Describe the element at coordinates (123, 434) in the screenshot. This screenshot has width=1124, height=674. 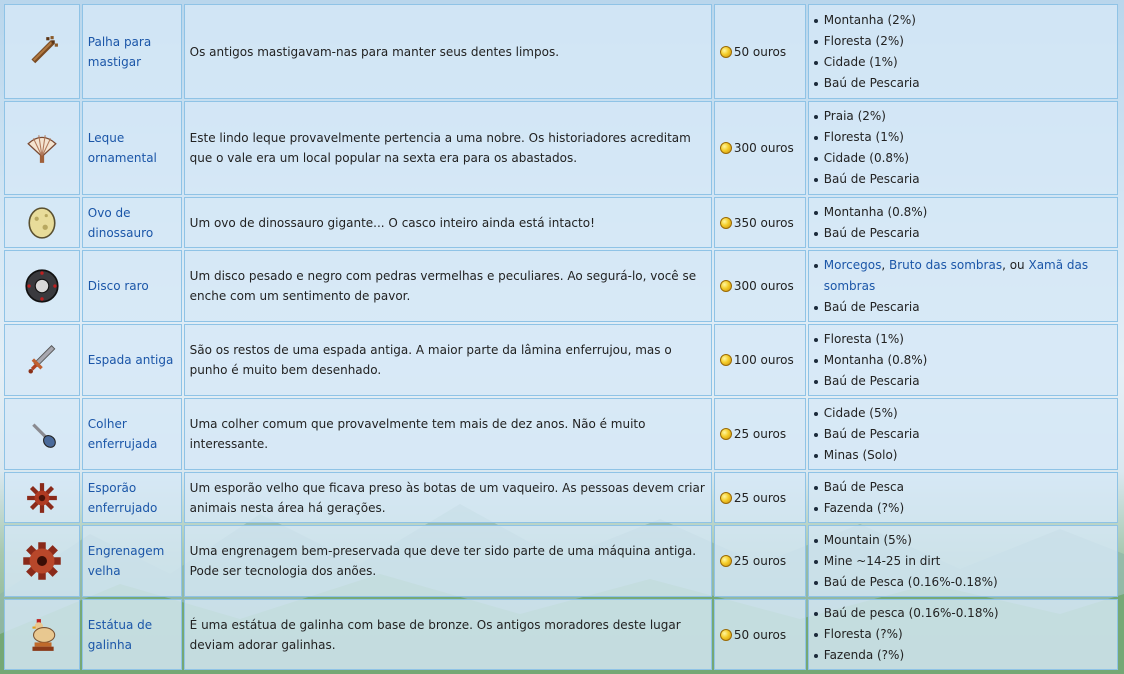
I see `item-name-link: Colher enferrujada` at that location.